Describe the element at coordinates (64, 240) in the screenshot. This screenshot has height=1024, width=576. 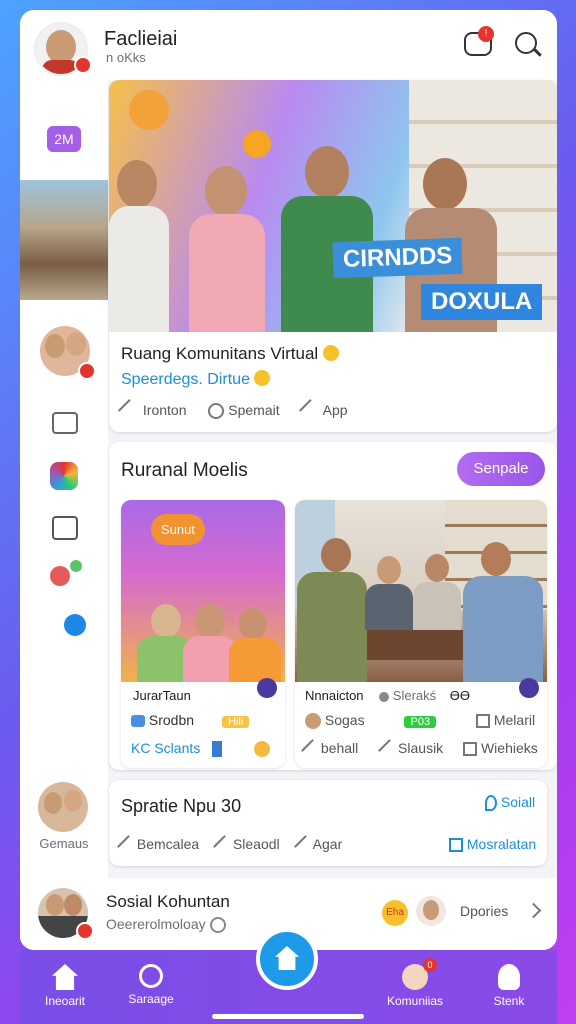
I see `sidebar-thumbnail` at that location.